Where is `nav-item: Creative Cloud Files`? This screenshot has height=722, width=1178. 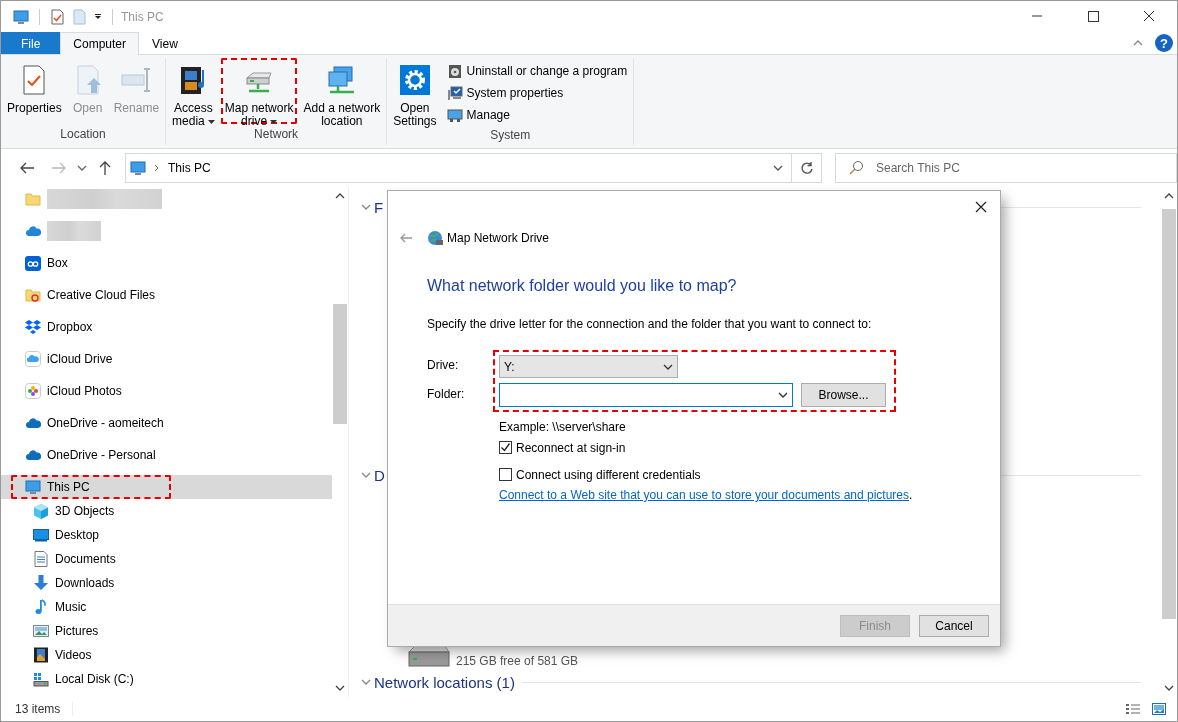 nav-item: Creative Cloud Files is located at coordinates (166, 295).